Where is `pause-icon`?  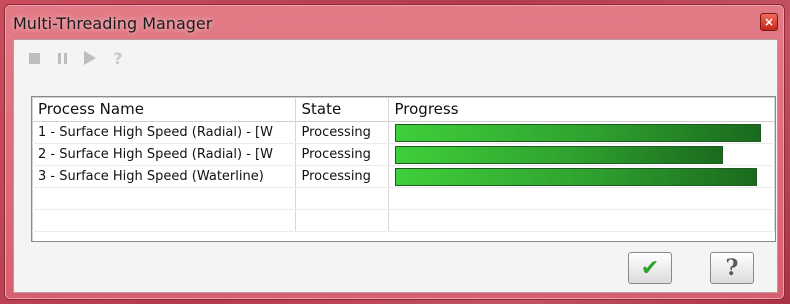 pause-icon is located at coordinates (62, 58).